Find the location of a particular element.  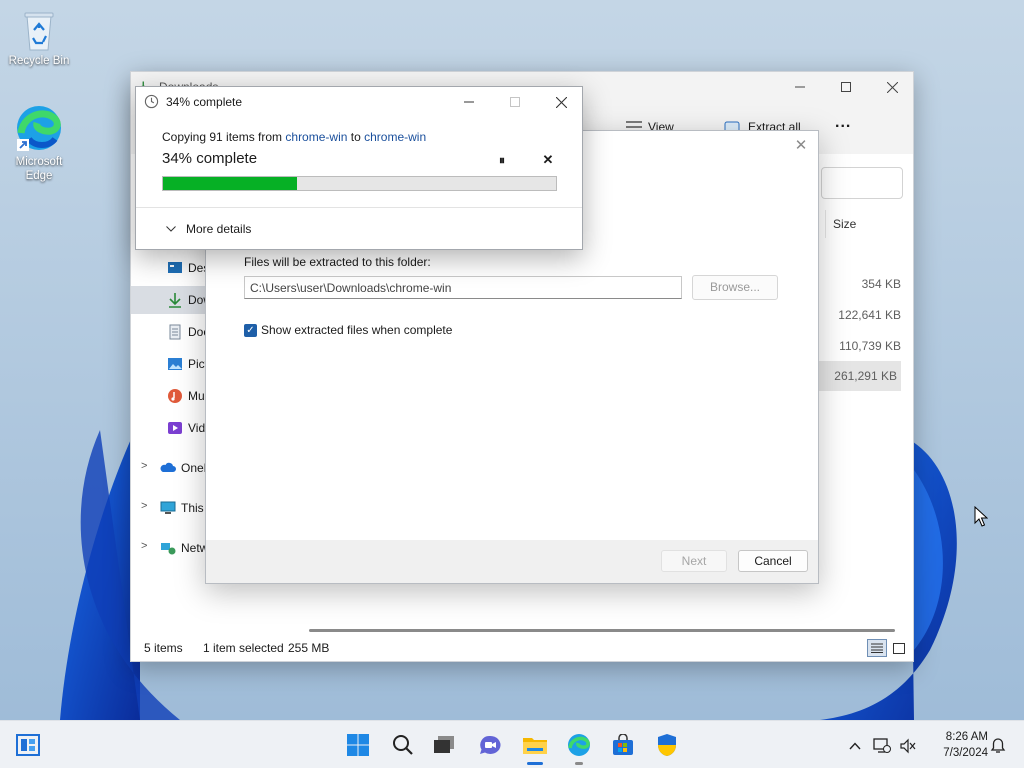

file-size-cell: 110,739 KB is located at coordinates (870, 346).